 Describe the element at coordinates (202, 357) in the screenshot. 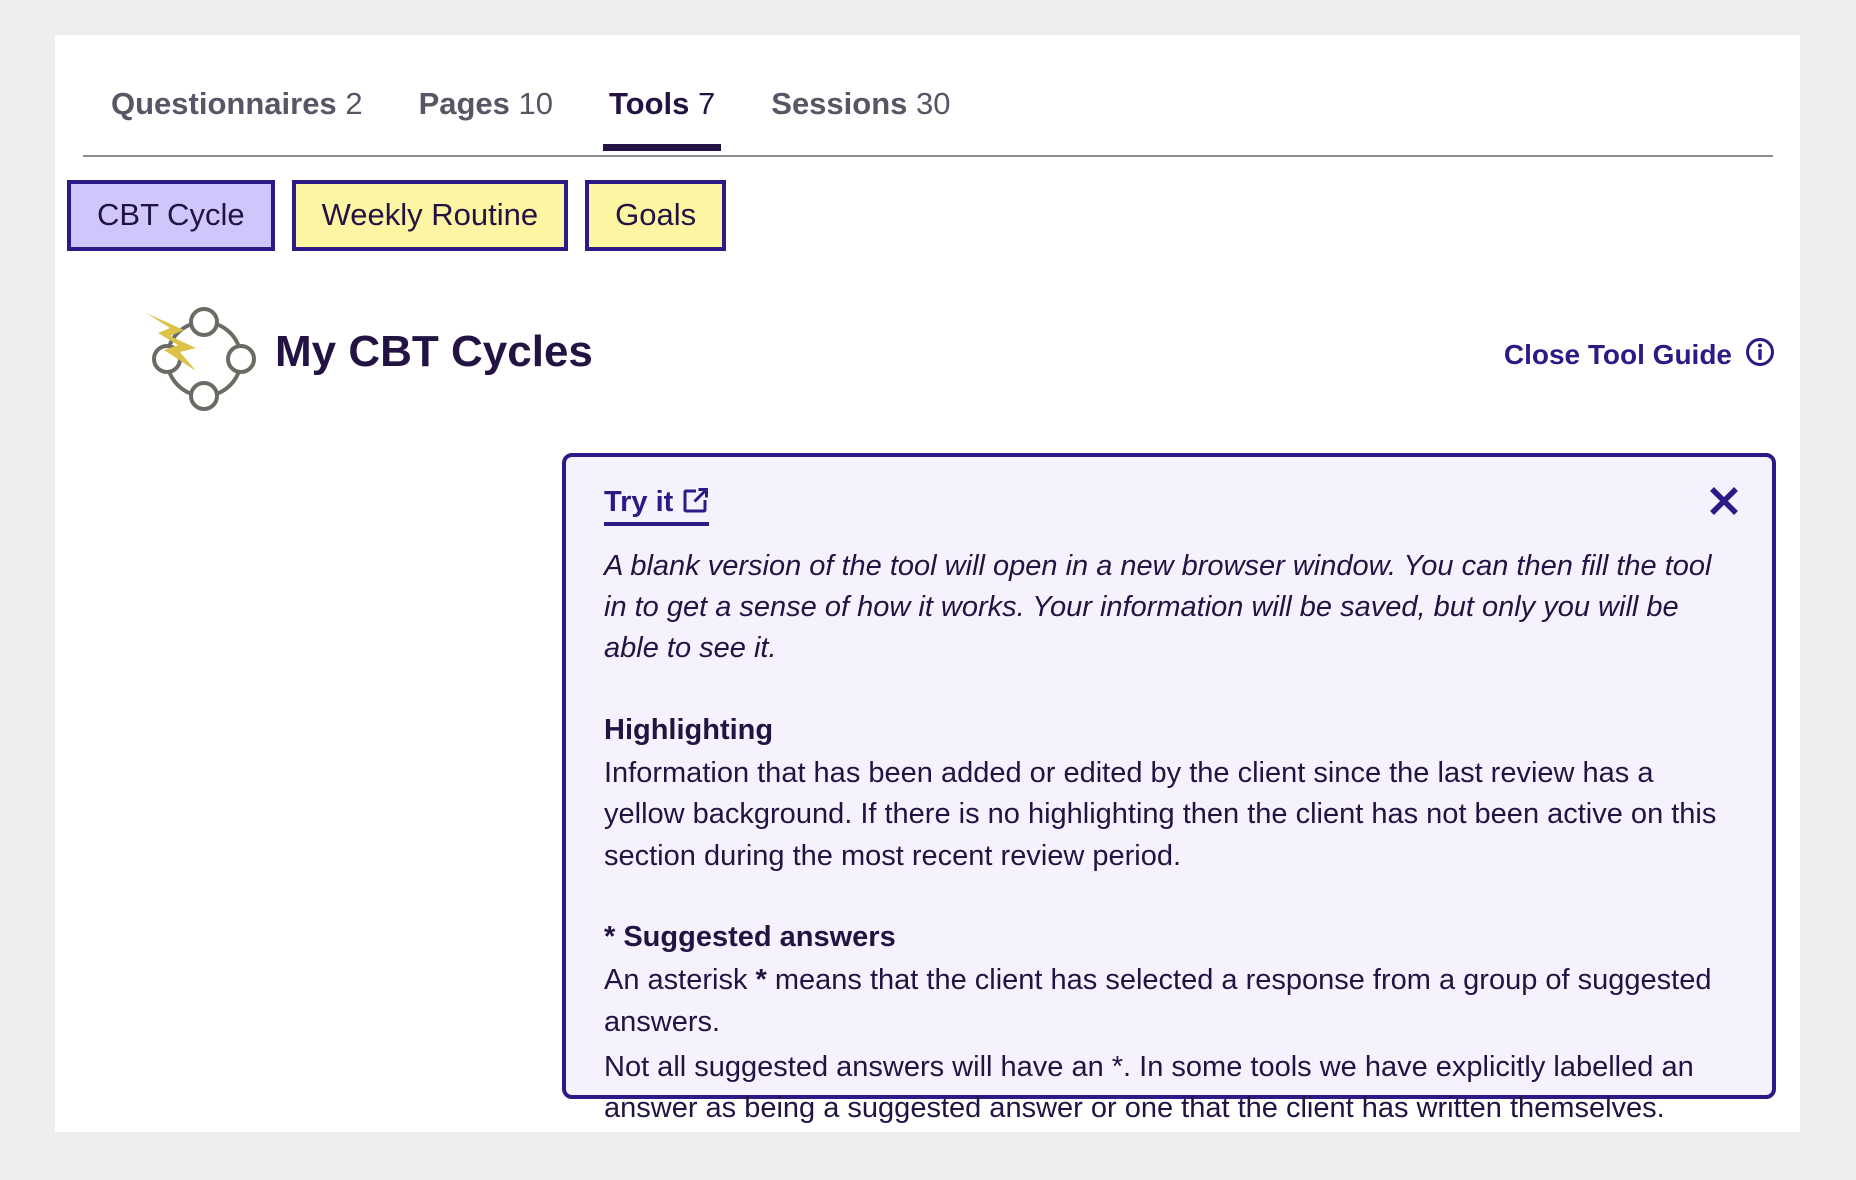

I see `cbt-cycle-icon` at that location.